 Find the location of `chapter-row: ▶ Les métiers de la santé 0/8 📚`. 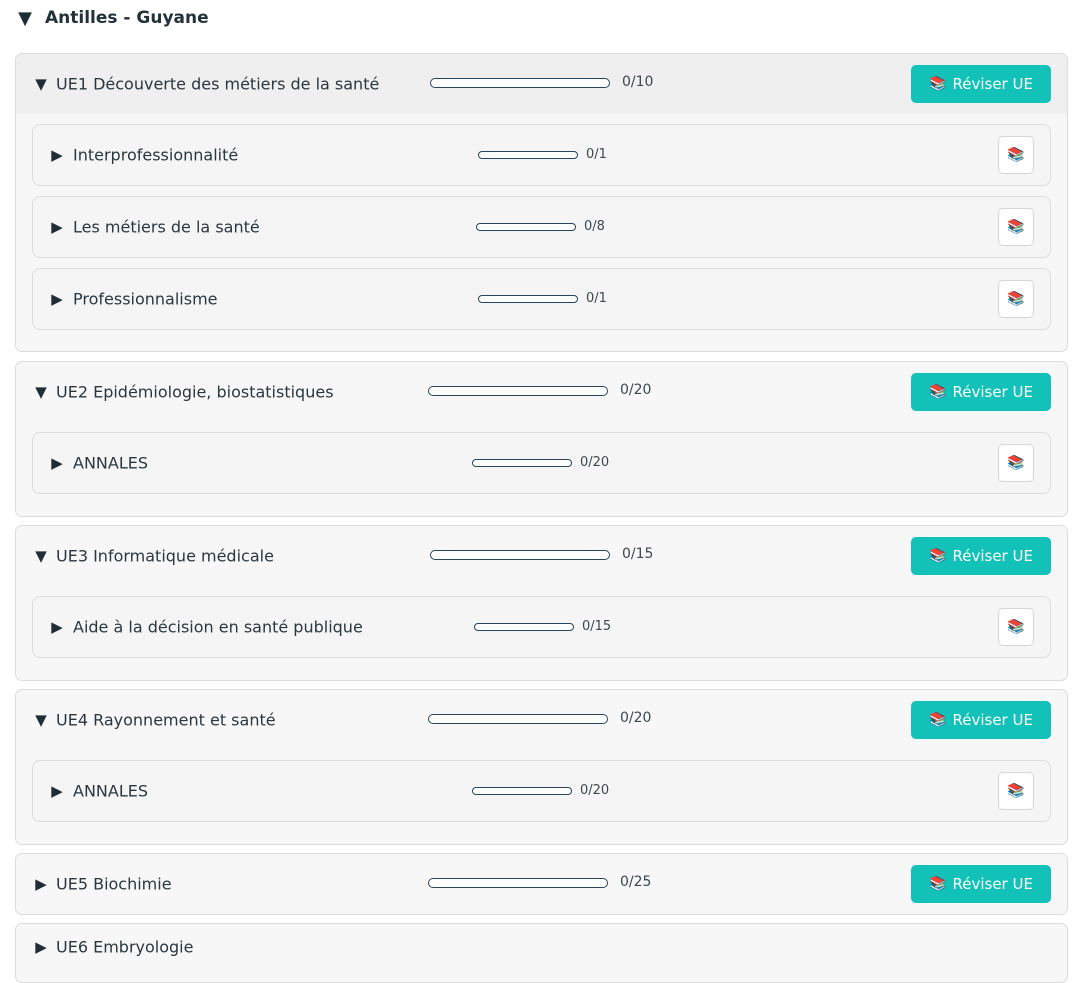

chapter-row: ▶ Les métiers de la santé 0/8 📚 is located at coordinates (541, 227).